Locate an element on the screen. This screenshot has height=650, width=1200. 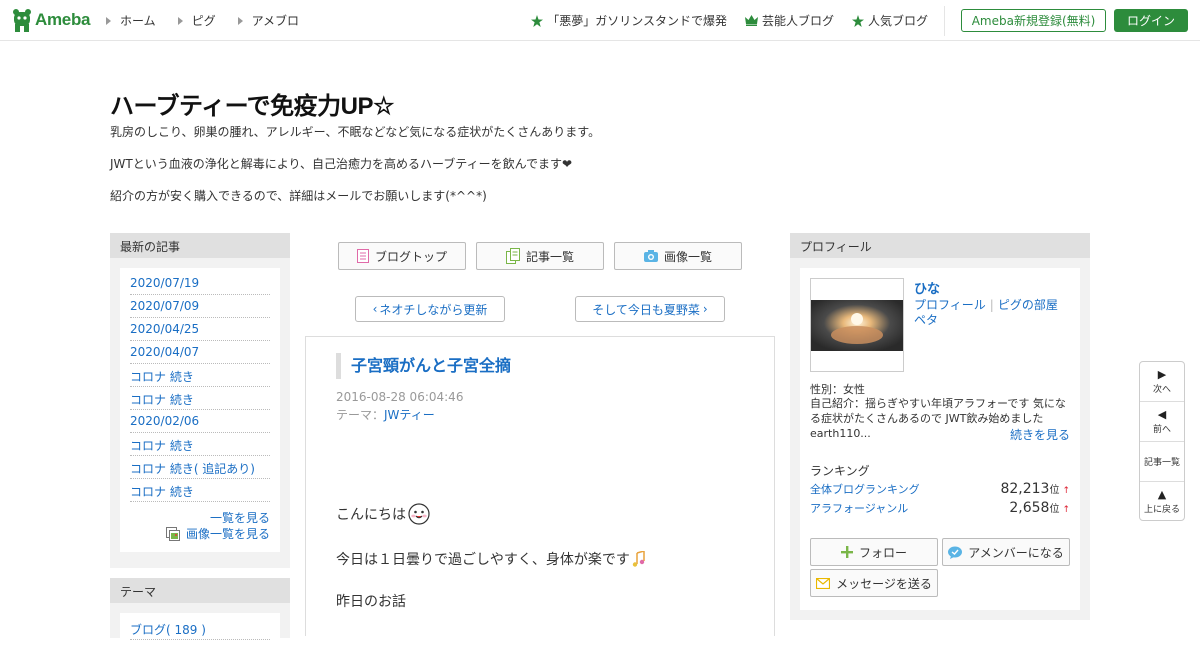
ranking-label: アラフォージャンル is located at coordinates (859, 508).